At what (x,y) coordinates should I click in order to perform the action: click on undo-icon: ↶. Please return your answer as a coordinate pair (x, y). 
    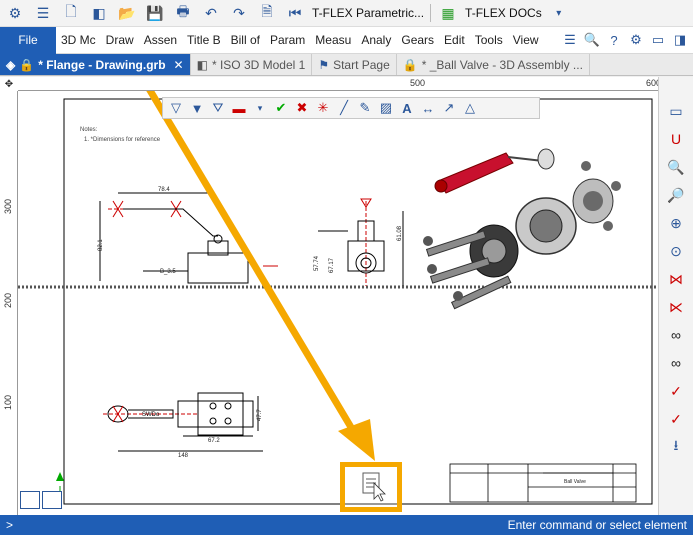
    Looking at the image, I should click on (211, 13).